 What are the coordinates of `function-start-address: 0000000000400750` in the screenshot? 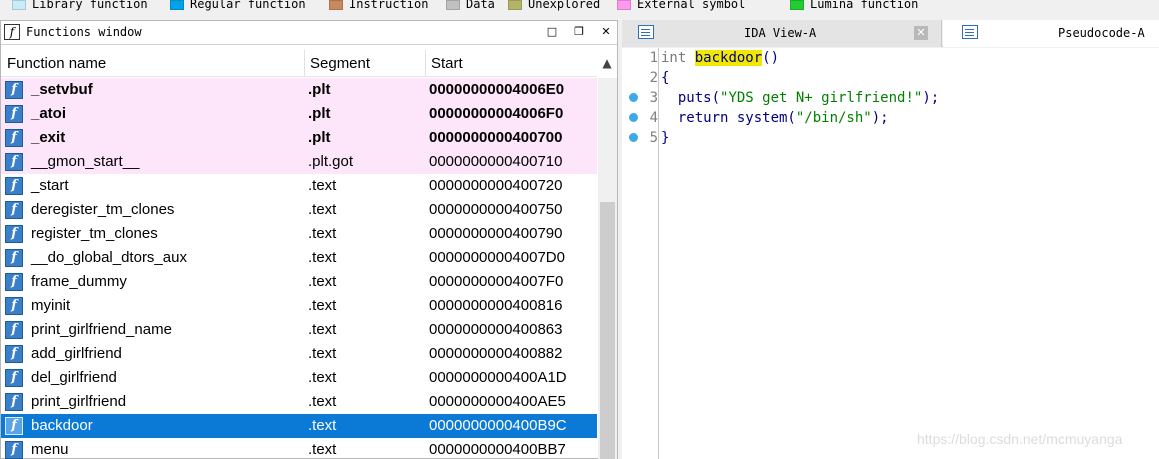 It's located at (496, 209).